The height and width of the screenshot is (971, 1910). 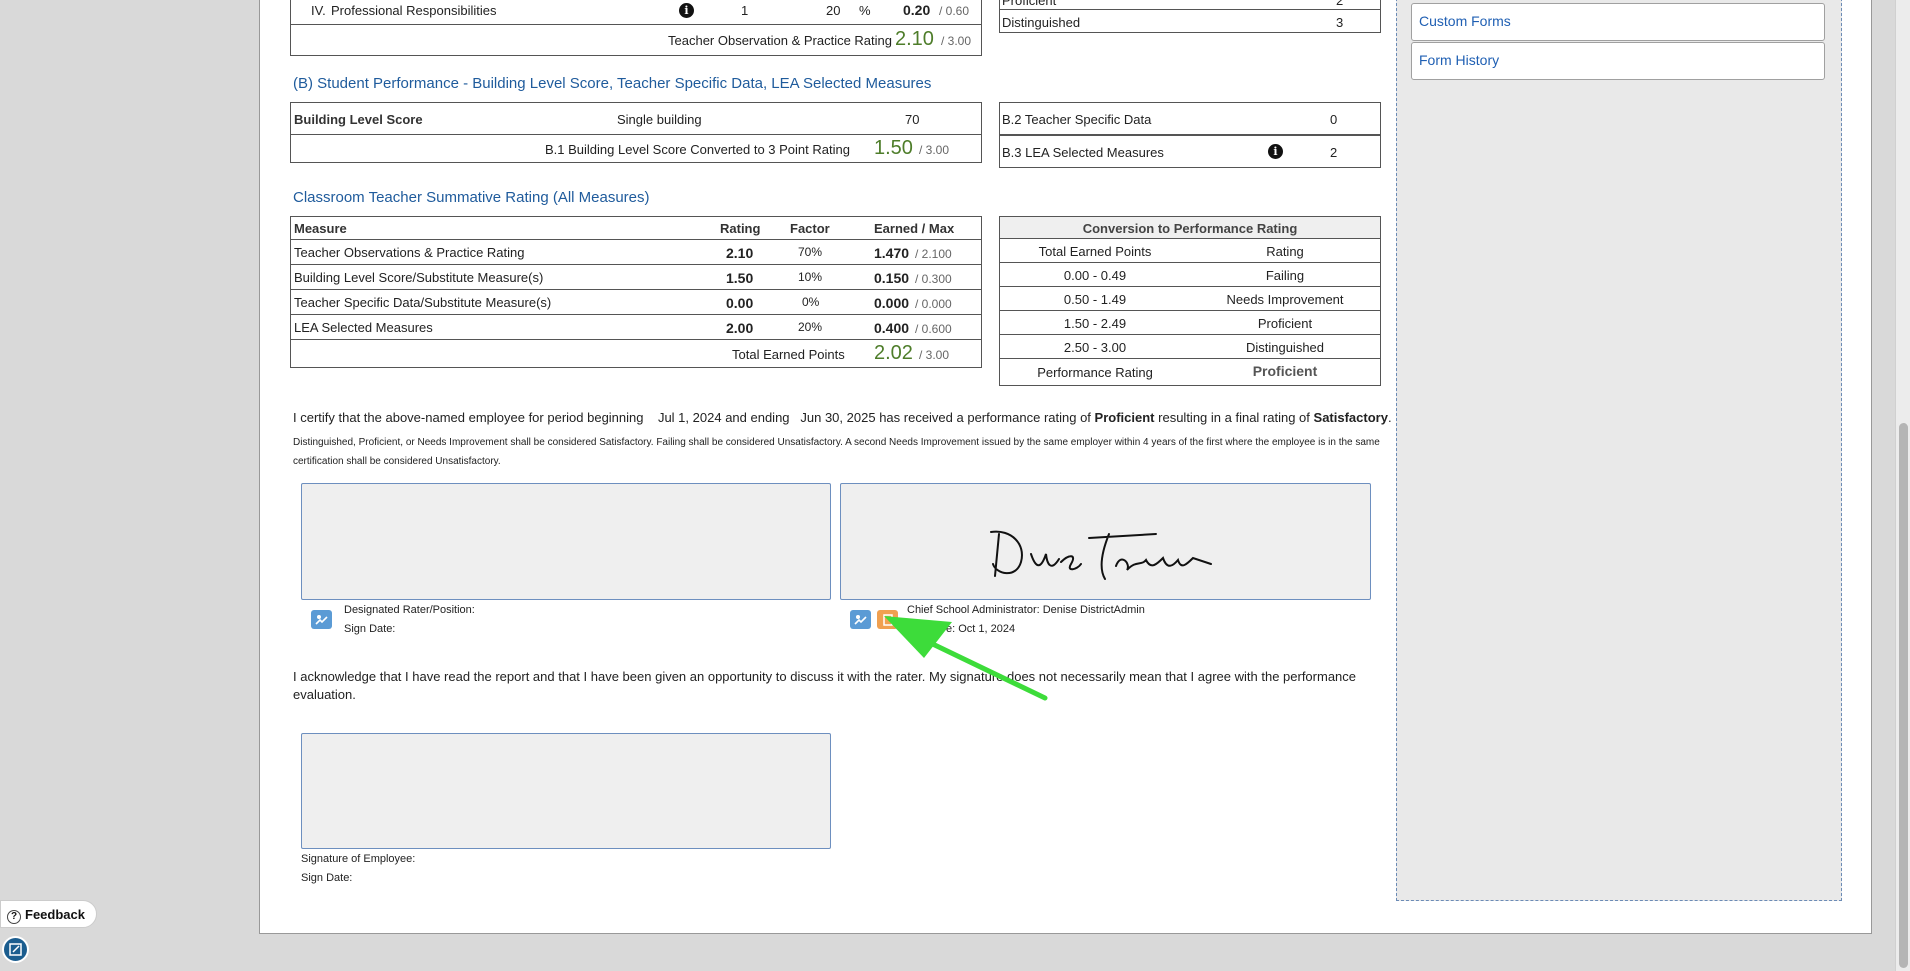 I want to click on employee-label: Signature of Employee:, so click(x=358, y=859).